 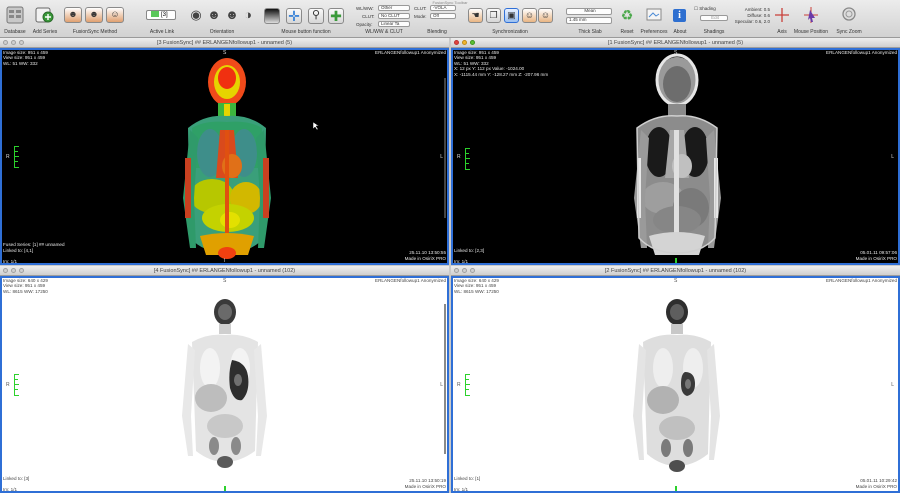 What do you see at coordinates (16, 483) in the screenshot?
I see `footer-left-overlay: Linked to: [3] Im: 1/1` at bounding box center [16, 483].